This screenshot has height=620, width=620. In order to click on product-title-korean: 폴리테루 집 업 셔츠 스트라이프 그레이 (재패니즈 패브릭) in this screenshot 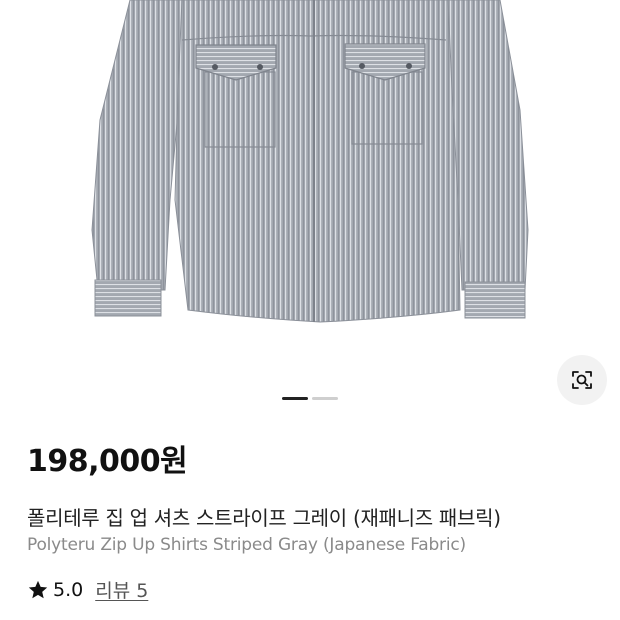, I will do `click(264, 518)`.